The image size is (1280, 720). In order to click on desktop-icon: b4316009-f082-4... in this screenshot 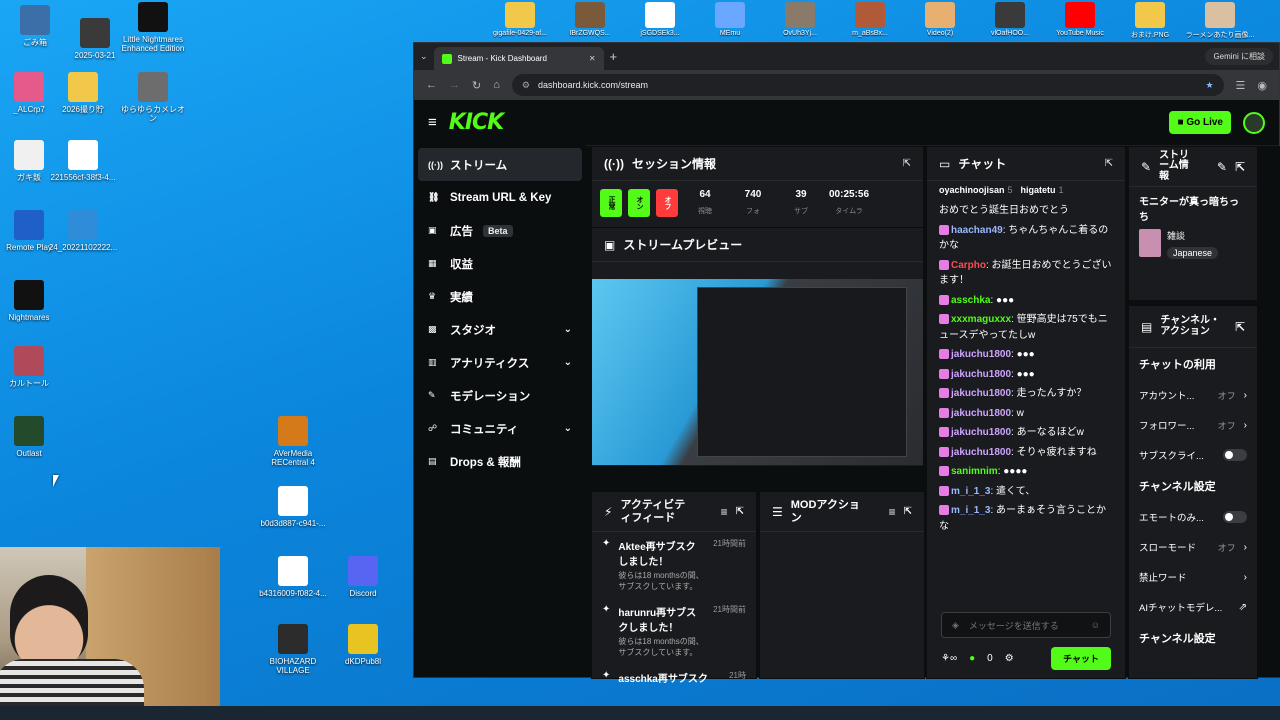, I will do `click(293, 577)`.